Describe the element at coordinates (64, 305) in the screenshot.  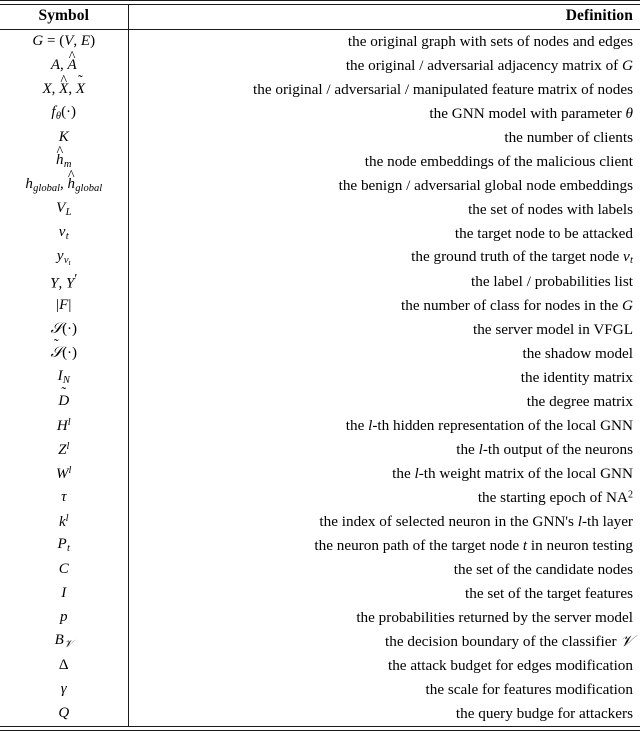
I see `symbol-cell: |F|` at that location.